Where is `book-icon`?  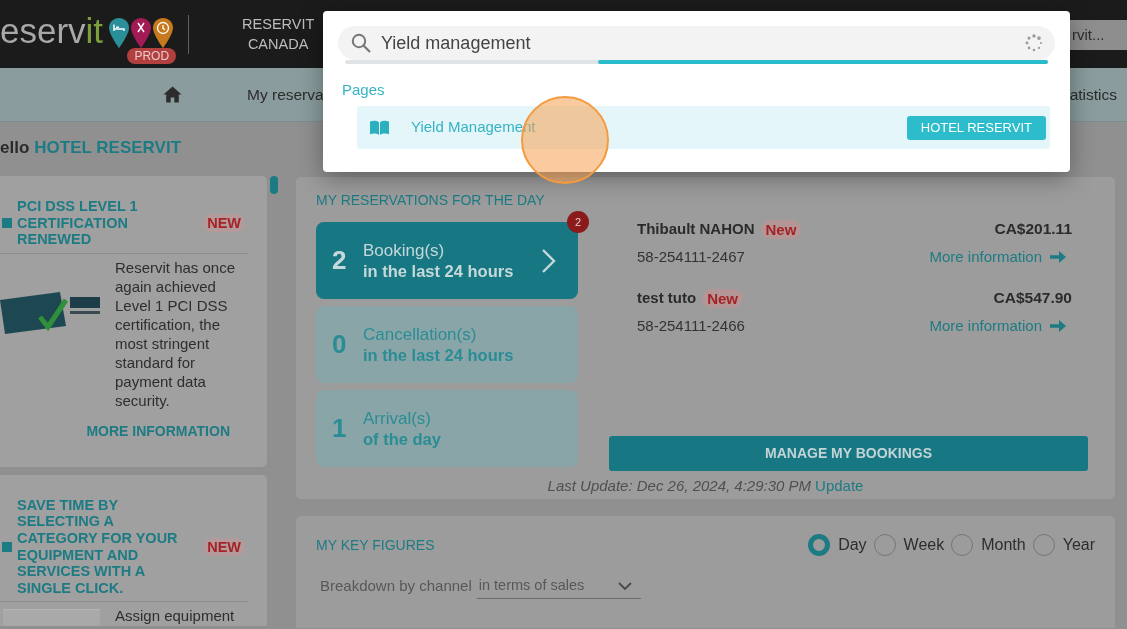 book-icon is located at coordinates (379, 127).